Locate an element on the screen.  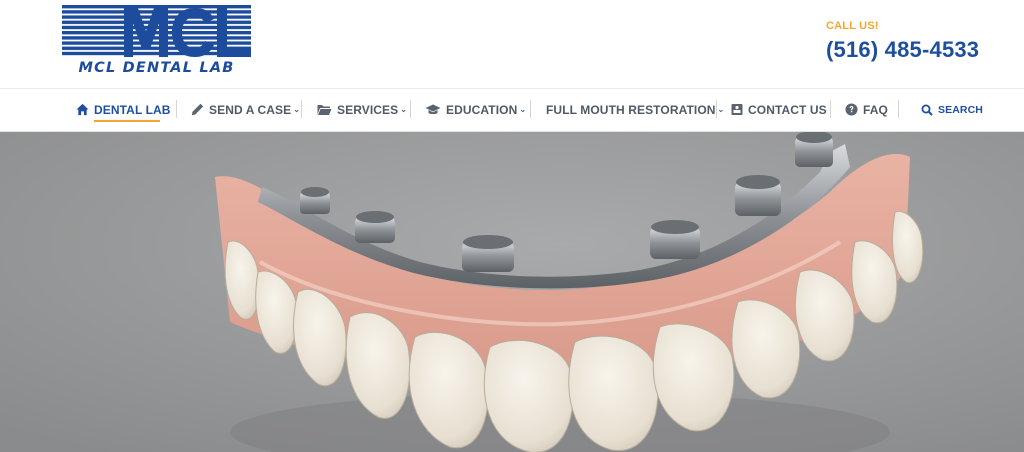
active-underline is located at coordinates (127, 121).